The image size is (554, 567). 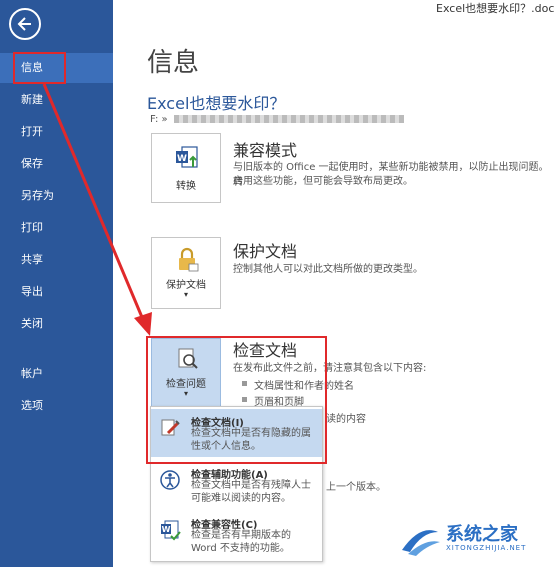 What do you see at coordinates (97, 209) in the screenshot?
I see `annotation-arrow` at bounding box center [97, 209].